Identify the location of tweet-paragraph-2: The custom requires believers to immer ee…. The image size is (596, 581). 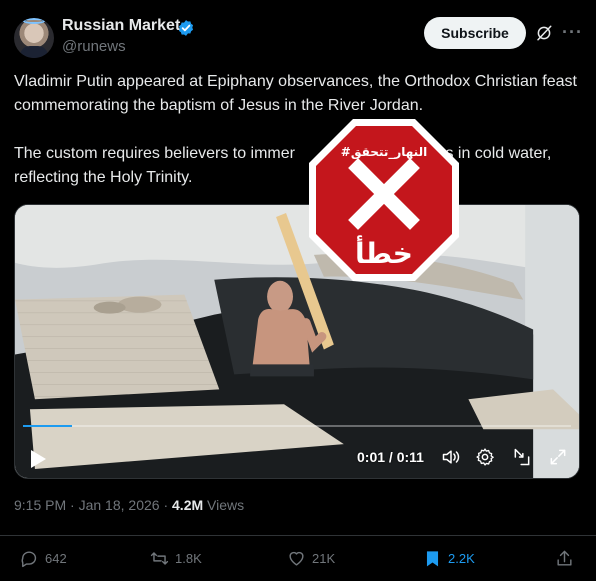
(283, 165).